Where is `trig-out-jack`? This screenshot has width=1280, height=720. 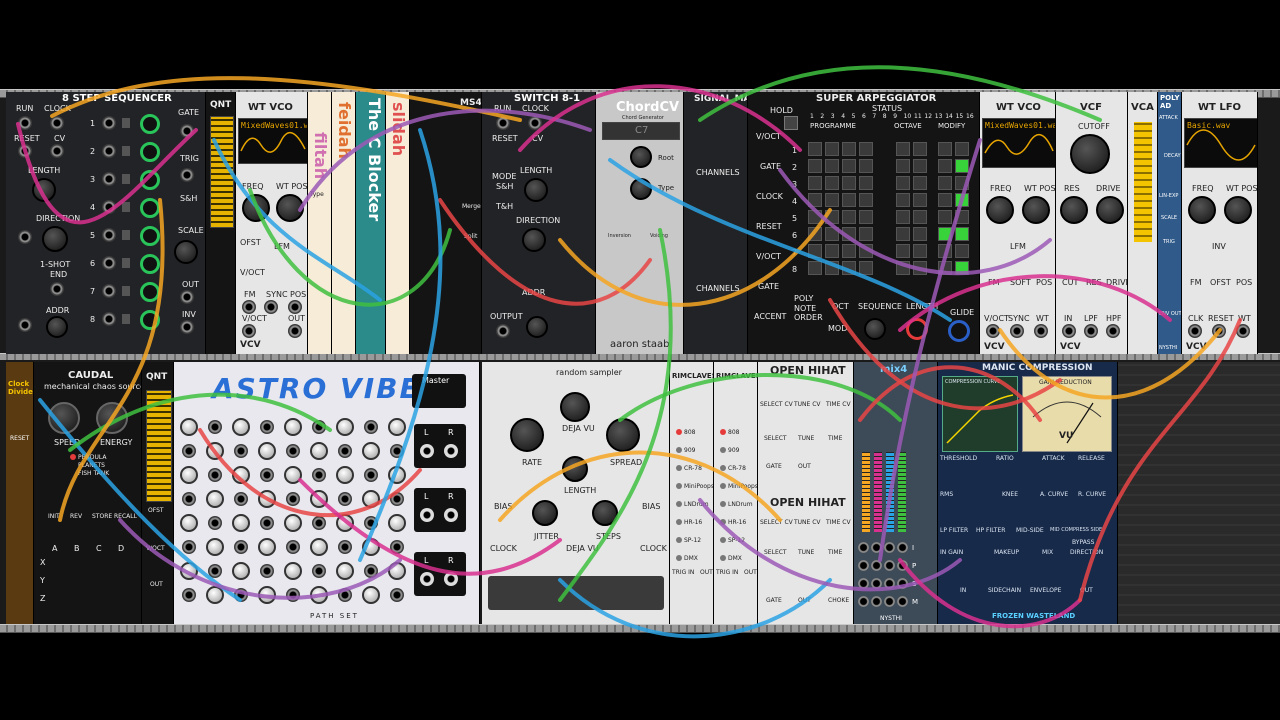 trig-out-jack is located at coordinates (187, 175).